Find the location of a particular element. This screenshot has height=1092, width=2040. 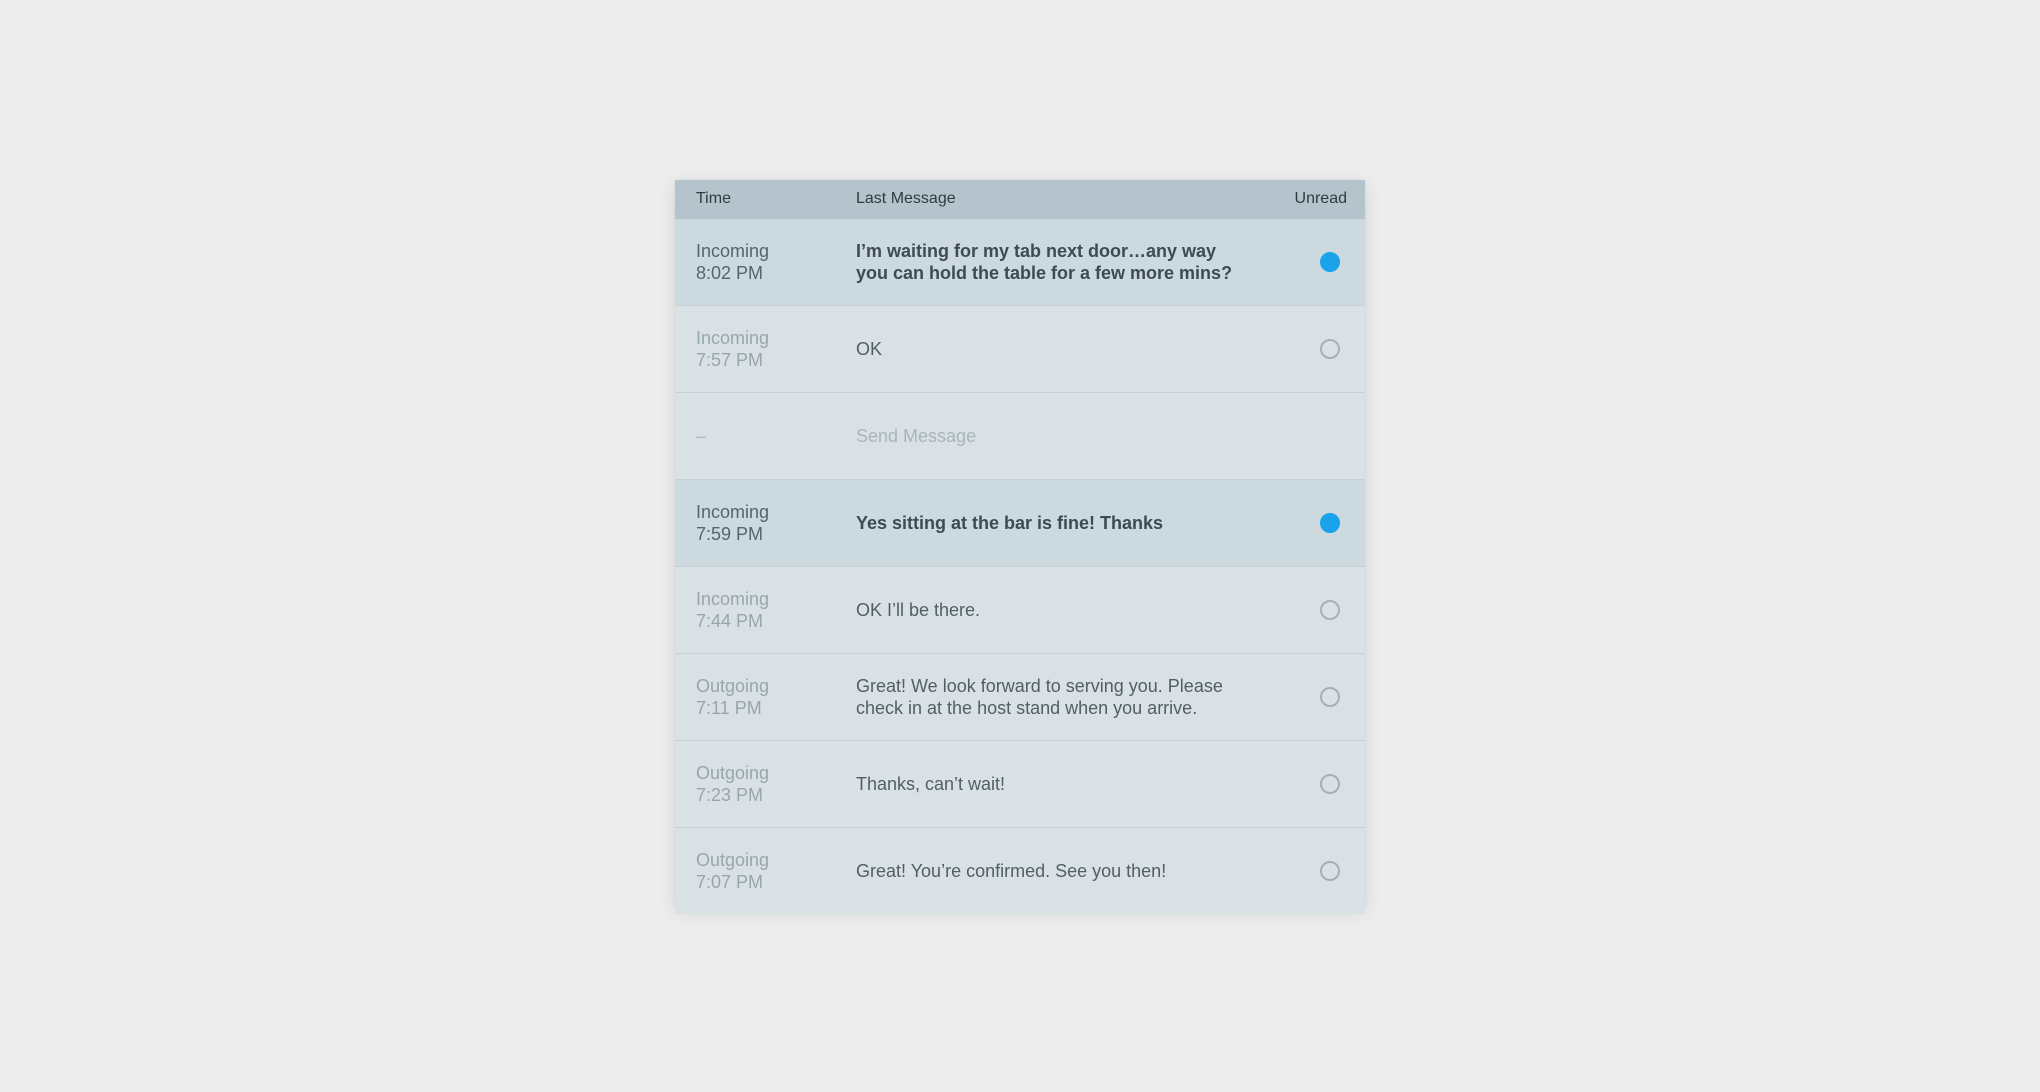

row-message: Yes sitting at the bar is fine! Thanks is located at coordinates (1010, 523).